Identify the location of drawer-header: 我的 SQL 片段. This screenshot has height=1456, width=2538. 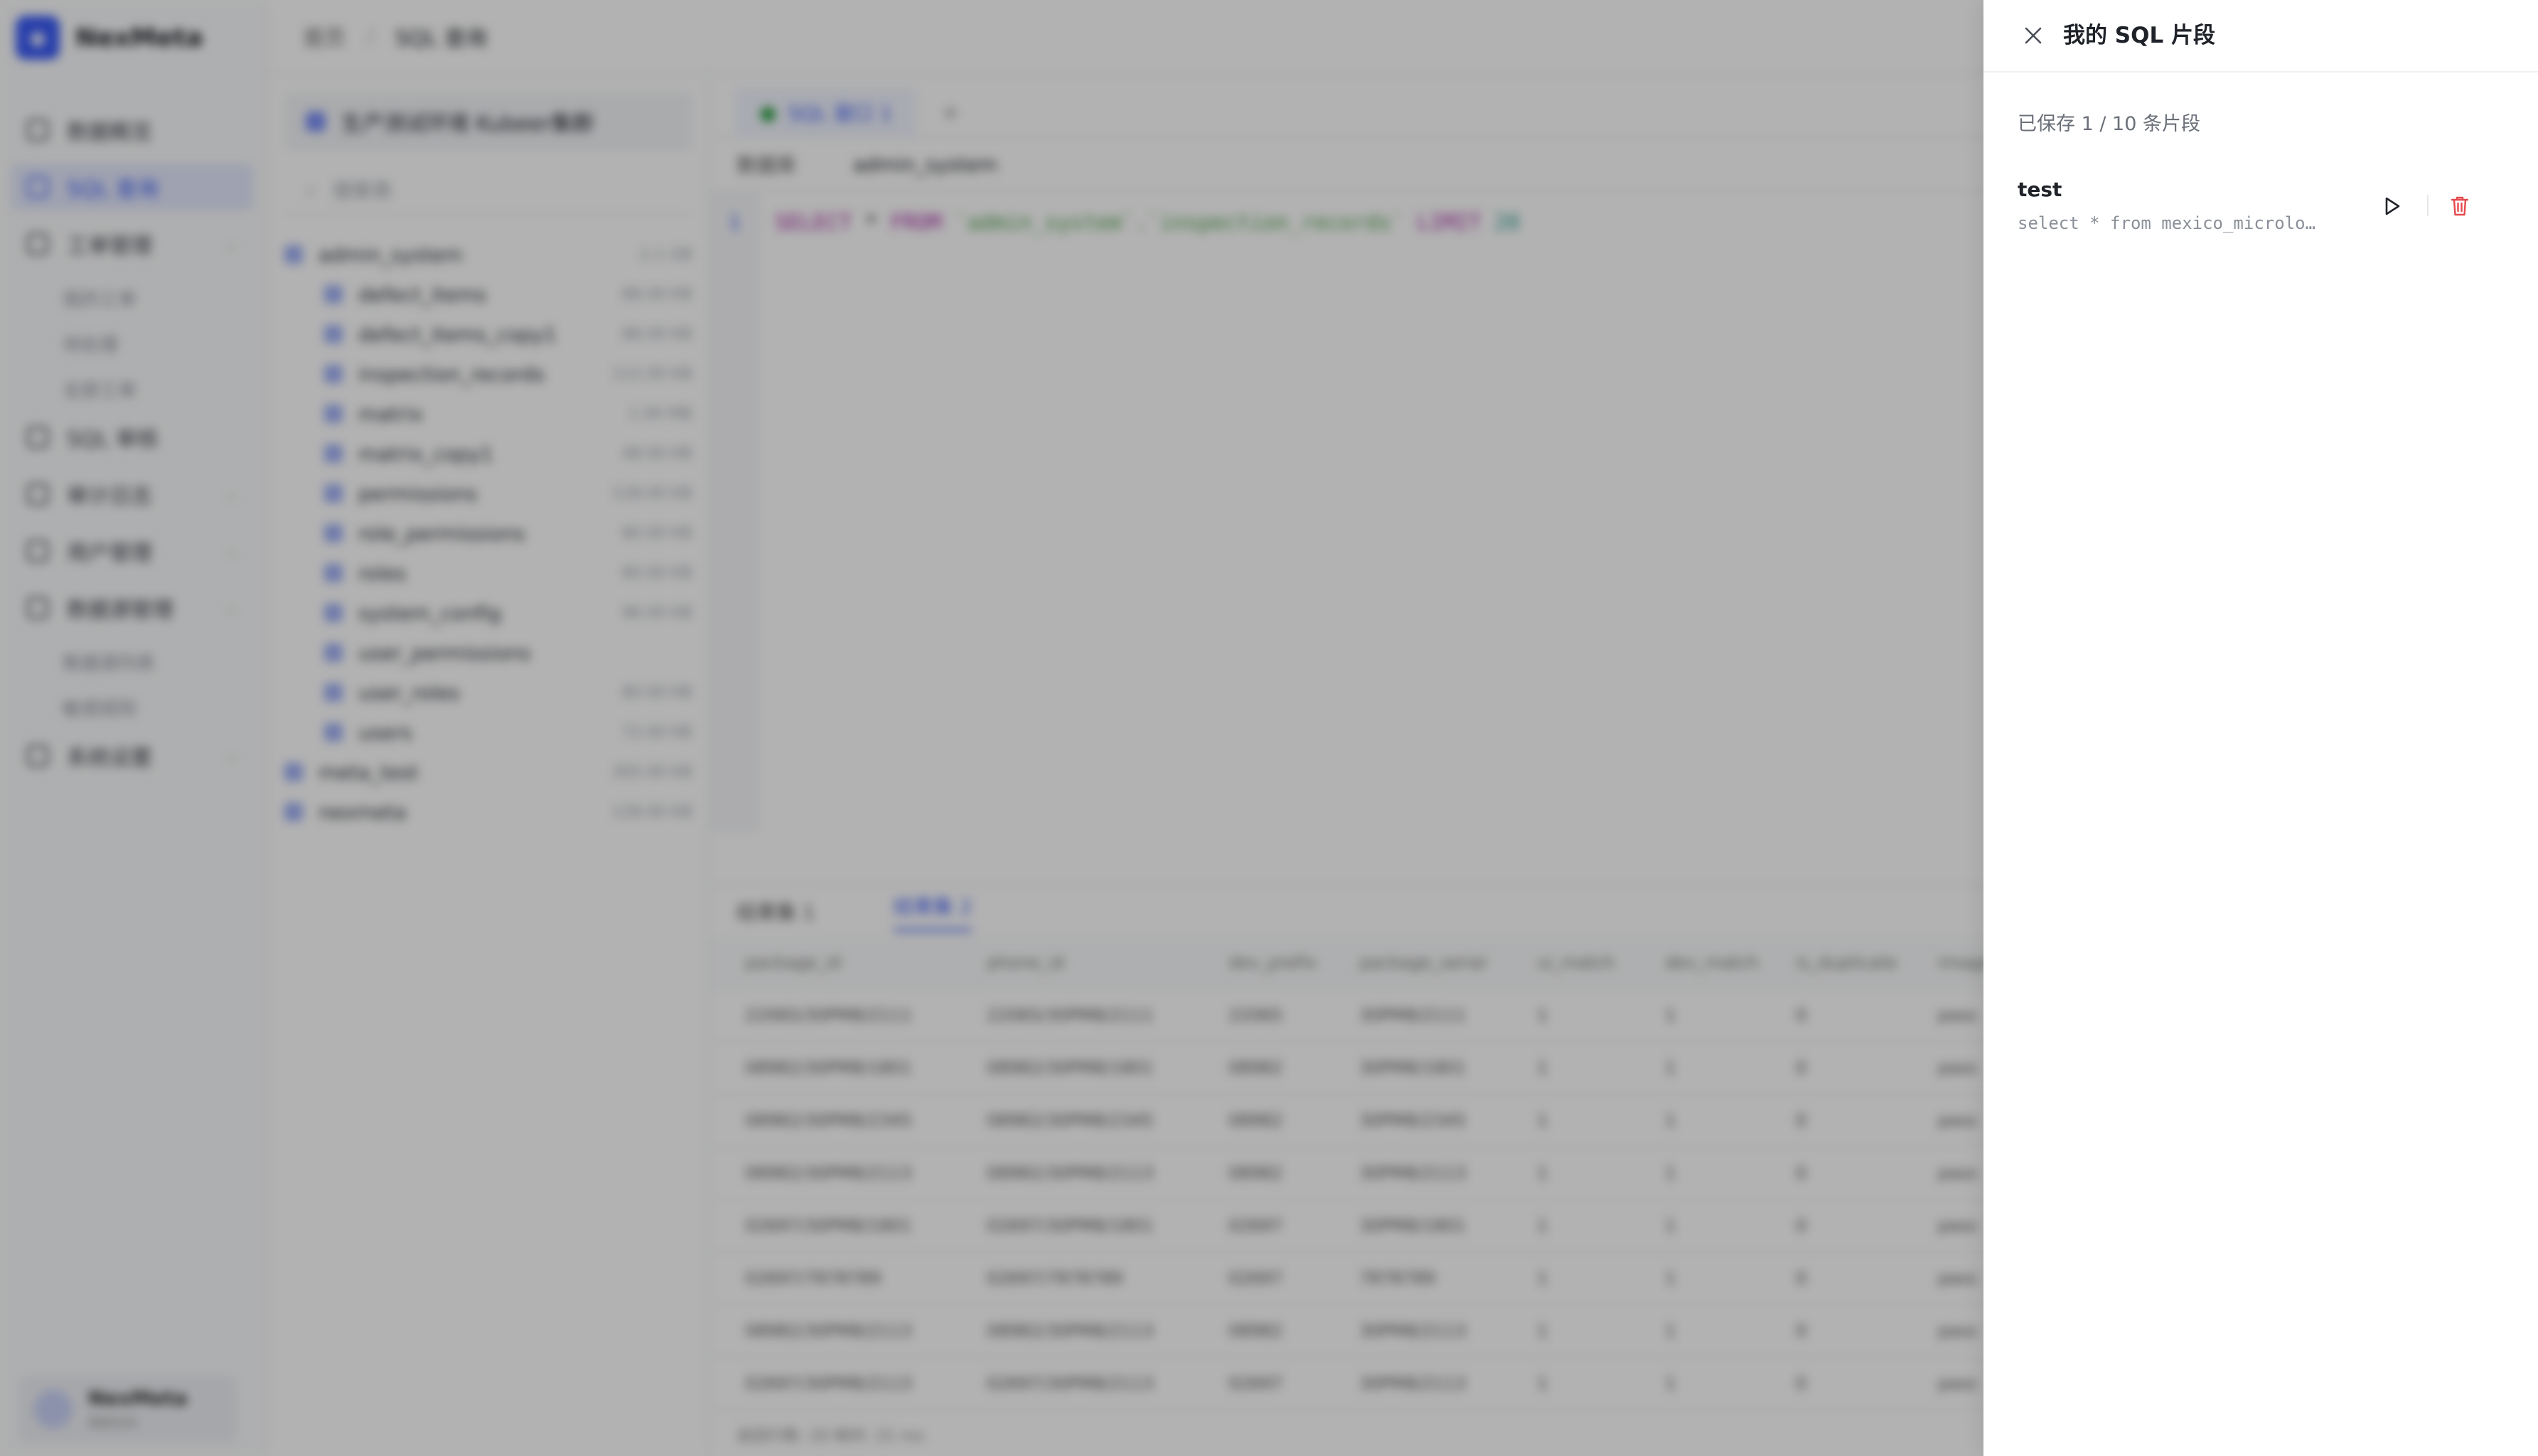
(2260, 36).